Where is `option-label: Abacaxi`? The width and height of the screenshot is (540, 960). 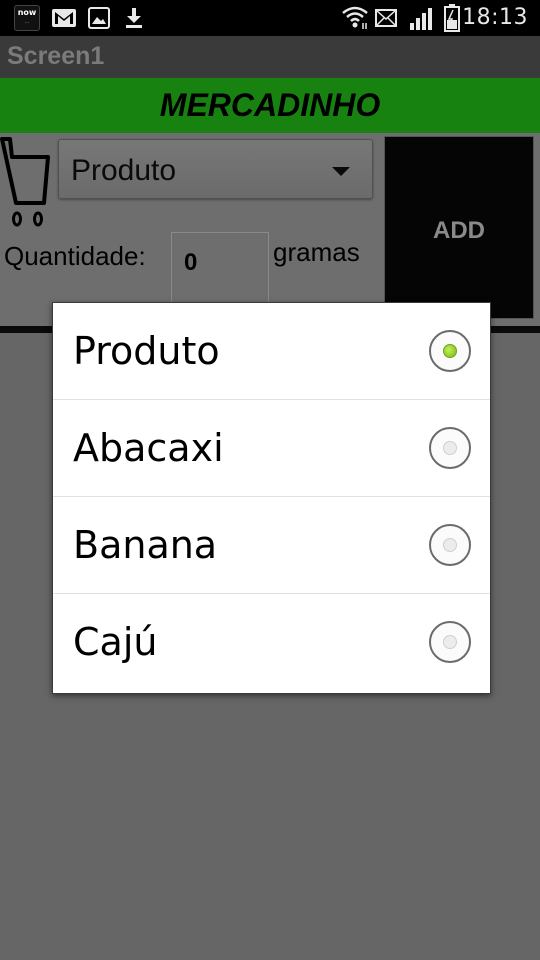 option-label: Abacaxi is located at coordinates (148, 448).